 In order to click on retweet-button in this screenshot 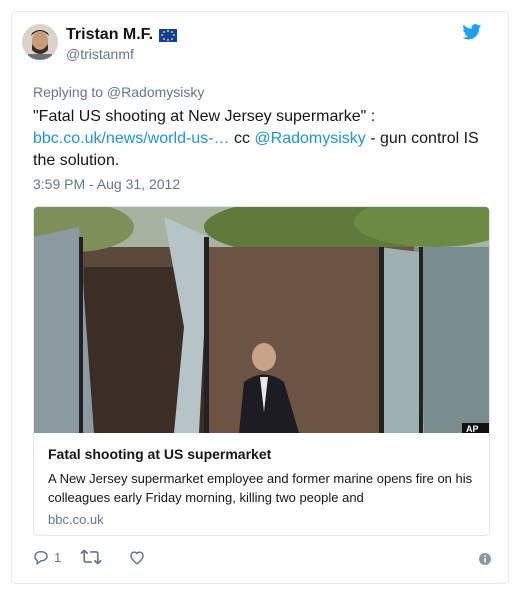, I will do `click(91, 557)`.